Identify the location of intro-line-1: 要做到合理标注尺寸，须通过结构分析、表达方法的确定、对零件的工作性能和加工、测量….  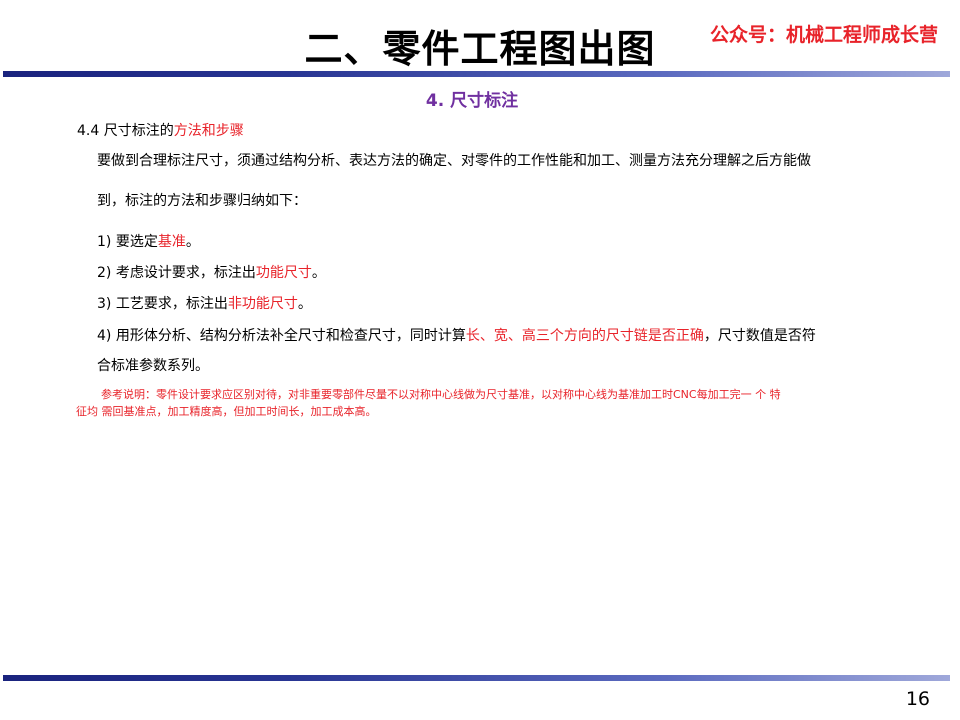
(454, 161).